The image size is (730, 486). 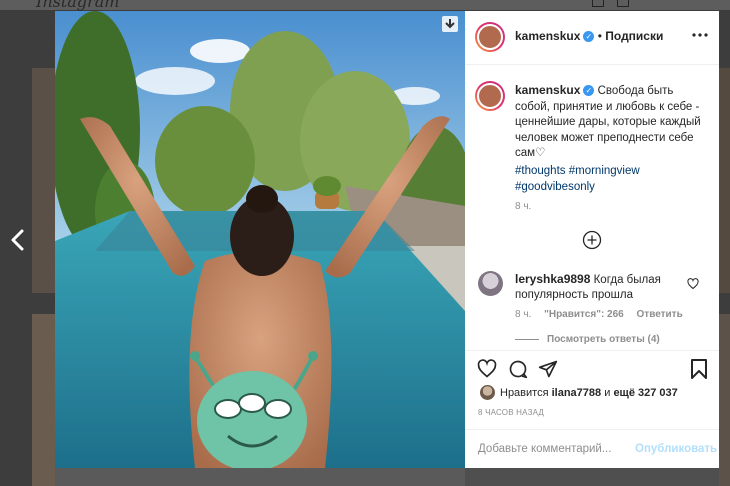 I want to click on follow-status-button: Подписки, so click(x=634, y=36).